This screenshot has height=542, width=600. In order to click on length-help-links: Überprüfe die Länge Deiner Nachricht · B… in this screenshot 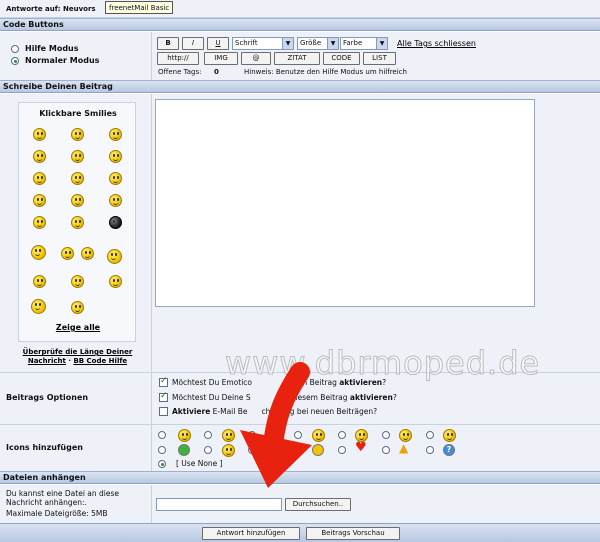, I will do `click(77, 357)`.